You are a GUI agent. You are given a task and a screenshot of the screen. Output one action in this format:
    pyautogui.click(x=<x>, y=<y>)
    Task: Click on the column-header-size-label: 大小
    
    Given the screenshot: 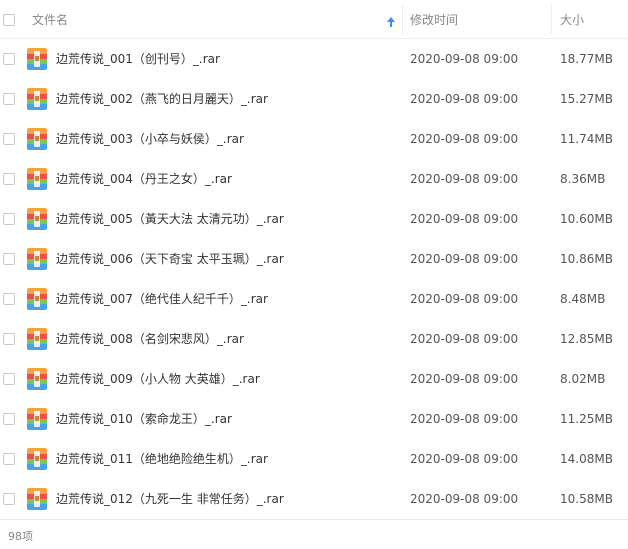 What is the action you would take?
    pyautogui.click(x=572, y=20)
    